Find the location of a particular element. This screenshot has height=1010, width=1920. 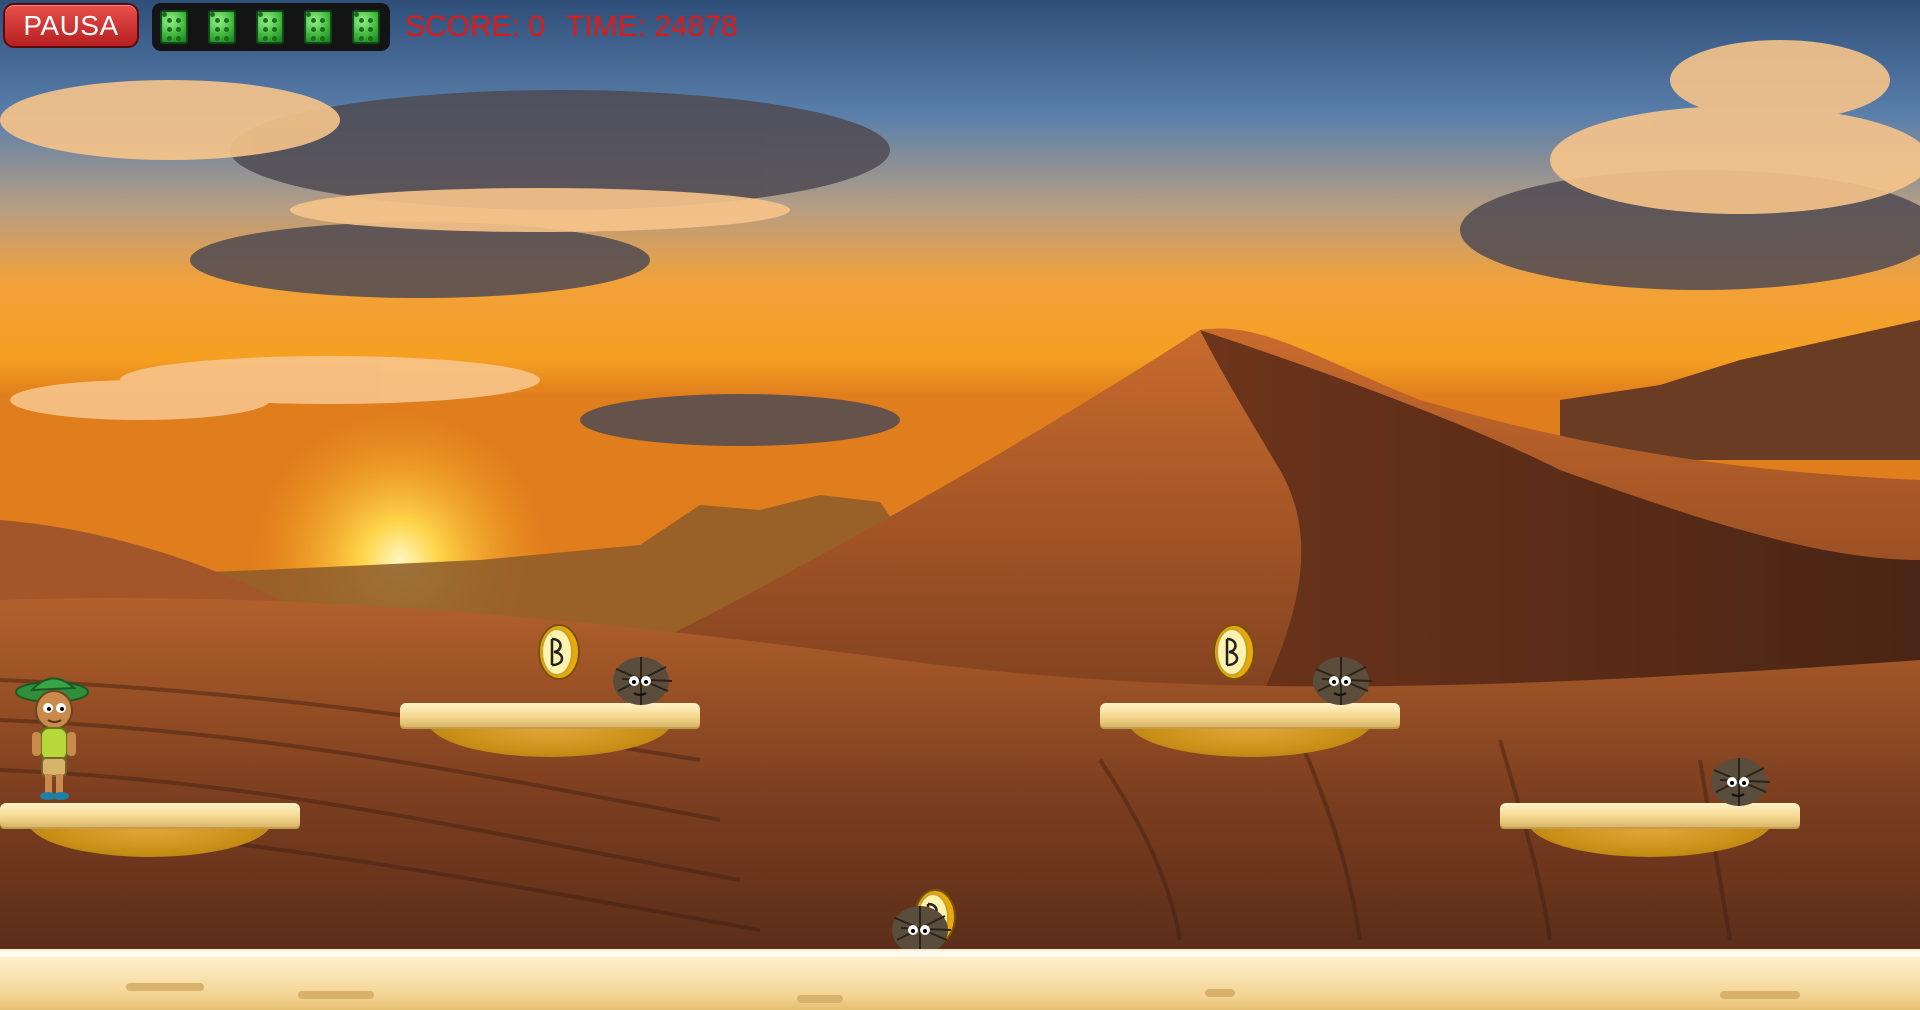

lives-bar is located at coordinates (271, 27).